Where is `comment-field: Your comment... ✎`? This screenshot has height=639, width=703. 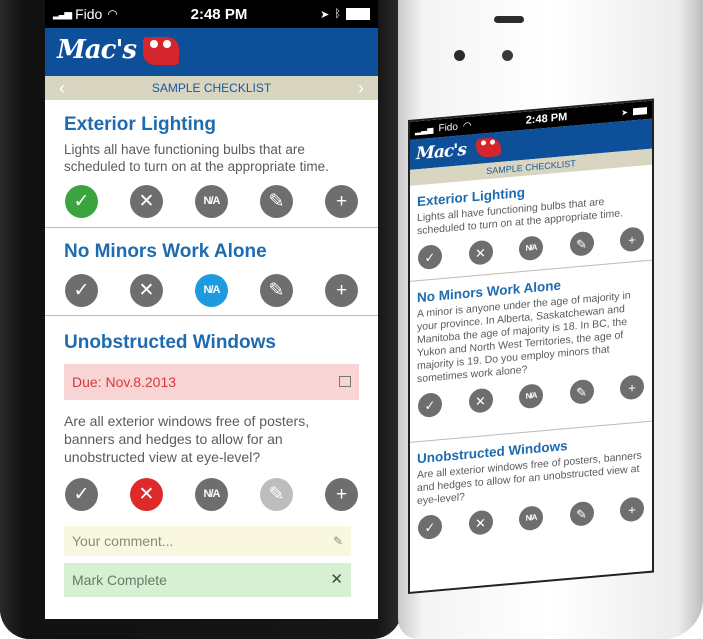 comment-field: Your comment... ✎ is located at coordinates (207, 541).